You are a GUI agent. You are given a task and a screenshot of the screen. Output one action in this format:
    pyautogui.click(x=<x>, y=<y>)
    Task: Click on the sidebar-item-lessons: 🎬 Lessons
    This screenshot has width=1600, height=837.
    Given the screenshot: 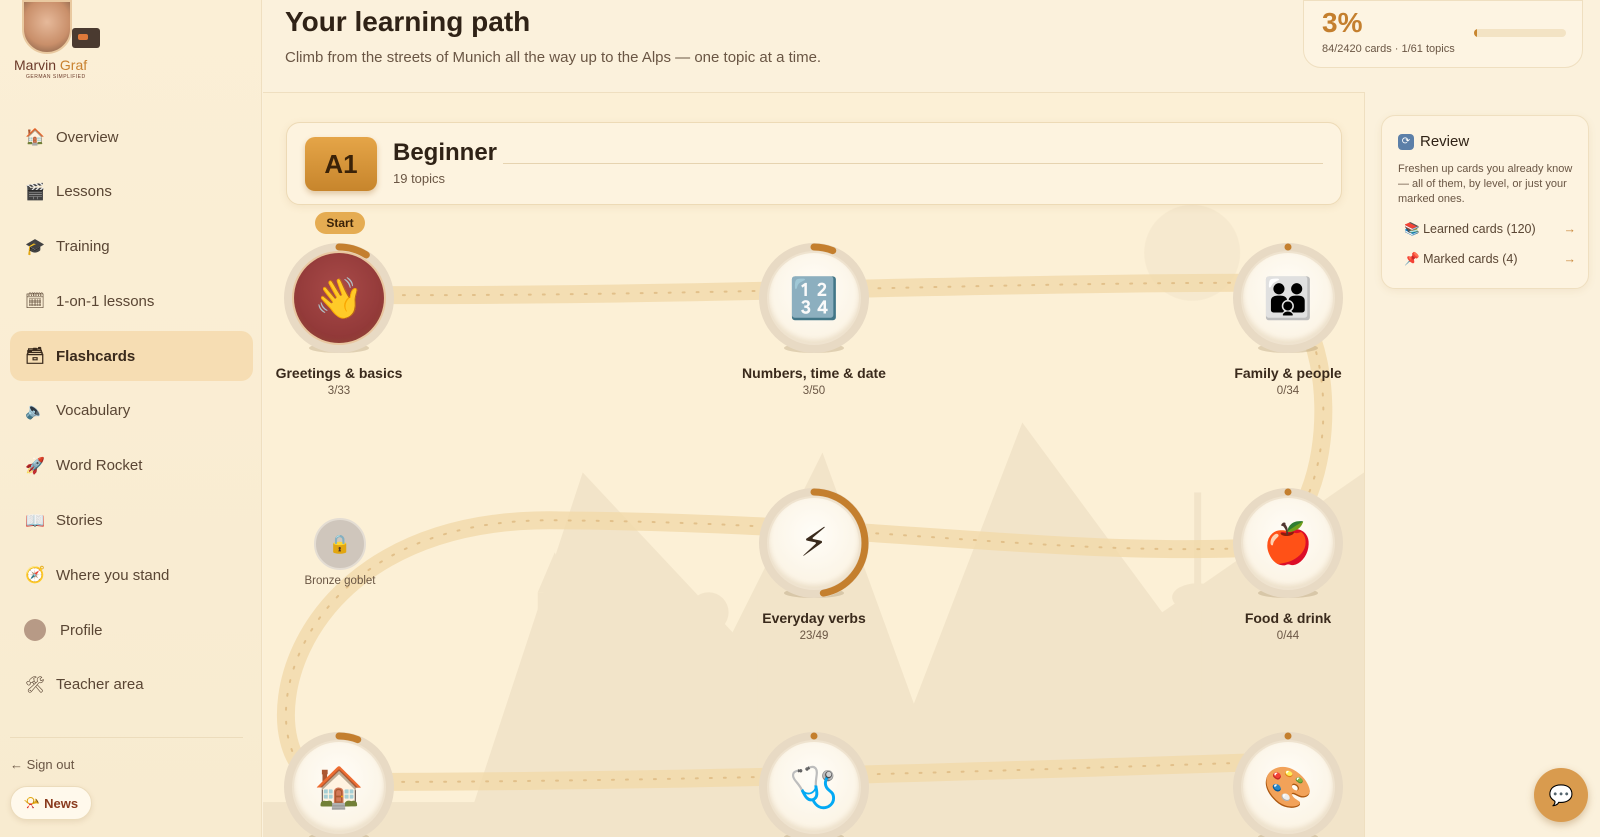 What is the action you would take?
    pyautogui.click(x=131, y=192)
    